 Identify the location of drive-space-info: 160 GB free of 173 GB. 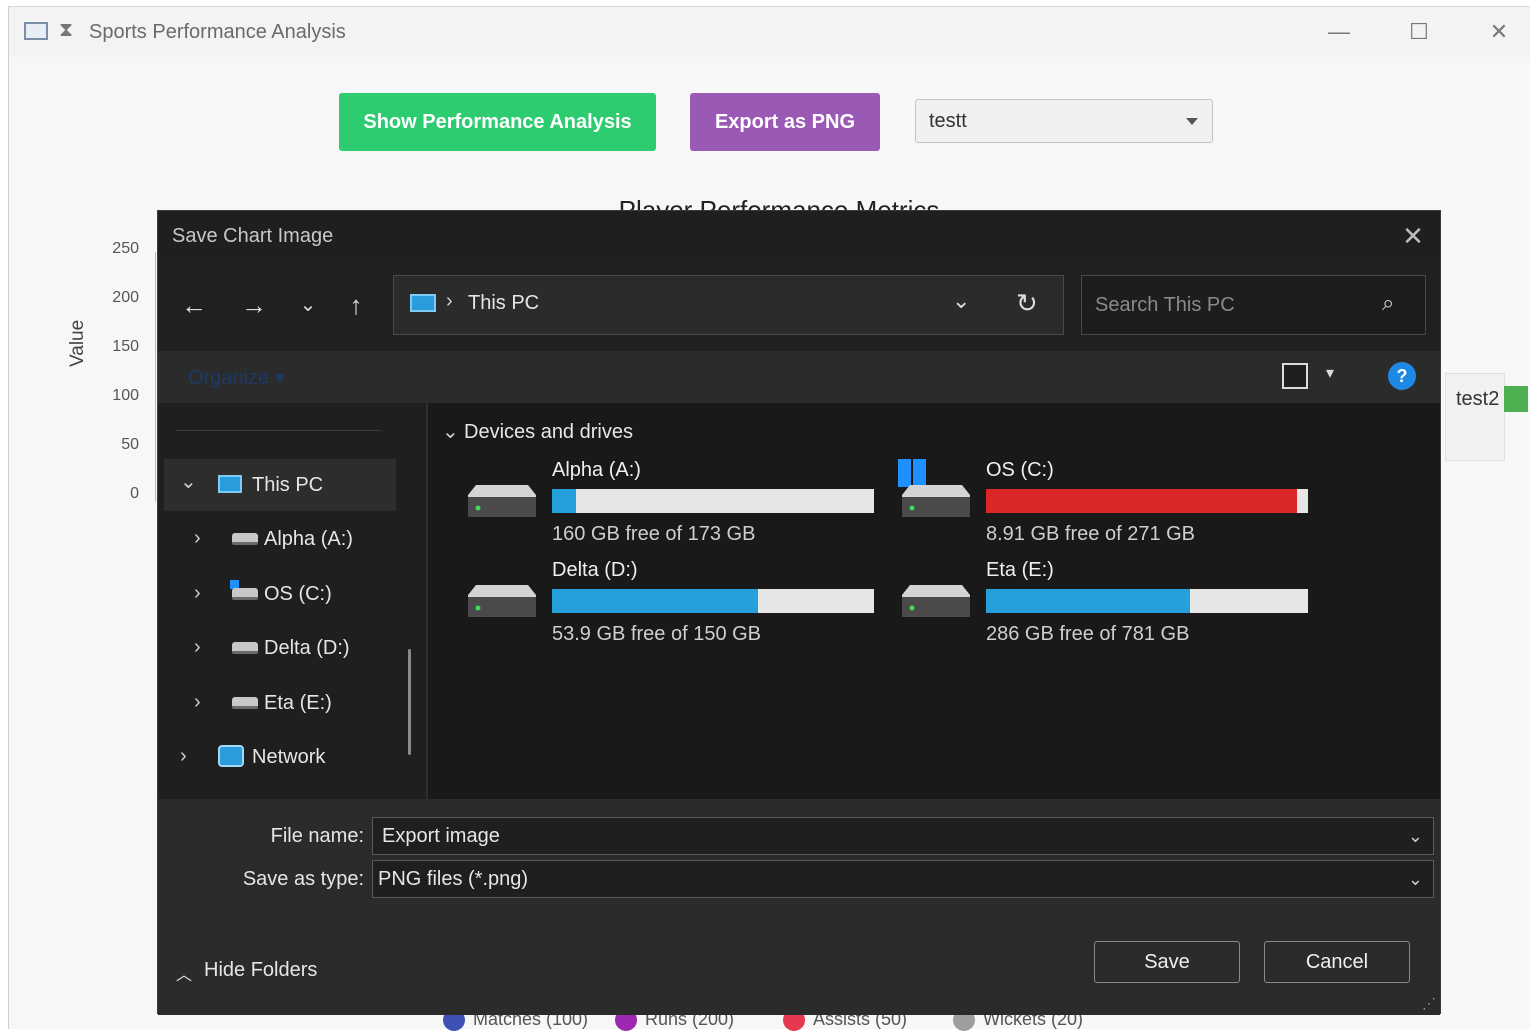
(654, 534).